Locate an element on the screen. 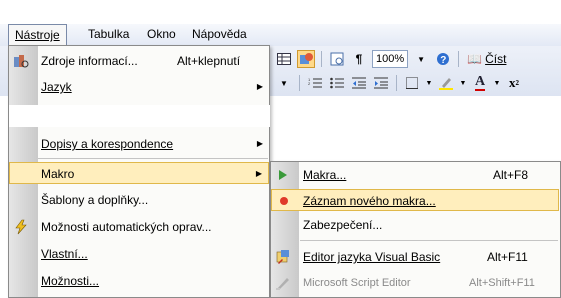 The image size is (561, 298). menu-okno: Okno is located at coordinates (161, 35).